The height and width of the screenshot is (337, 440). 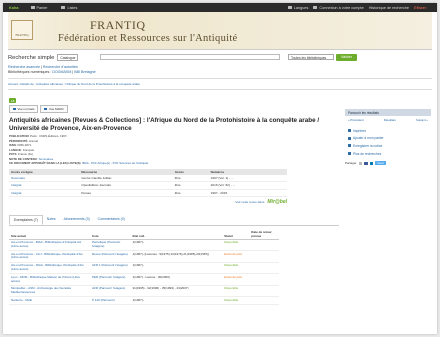 What do you see at coordinates (38, 8) in the screenshot?
I see `cart-button: Panier` at bounding box center [38, 8].